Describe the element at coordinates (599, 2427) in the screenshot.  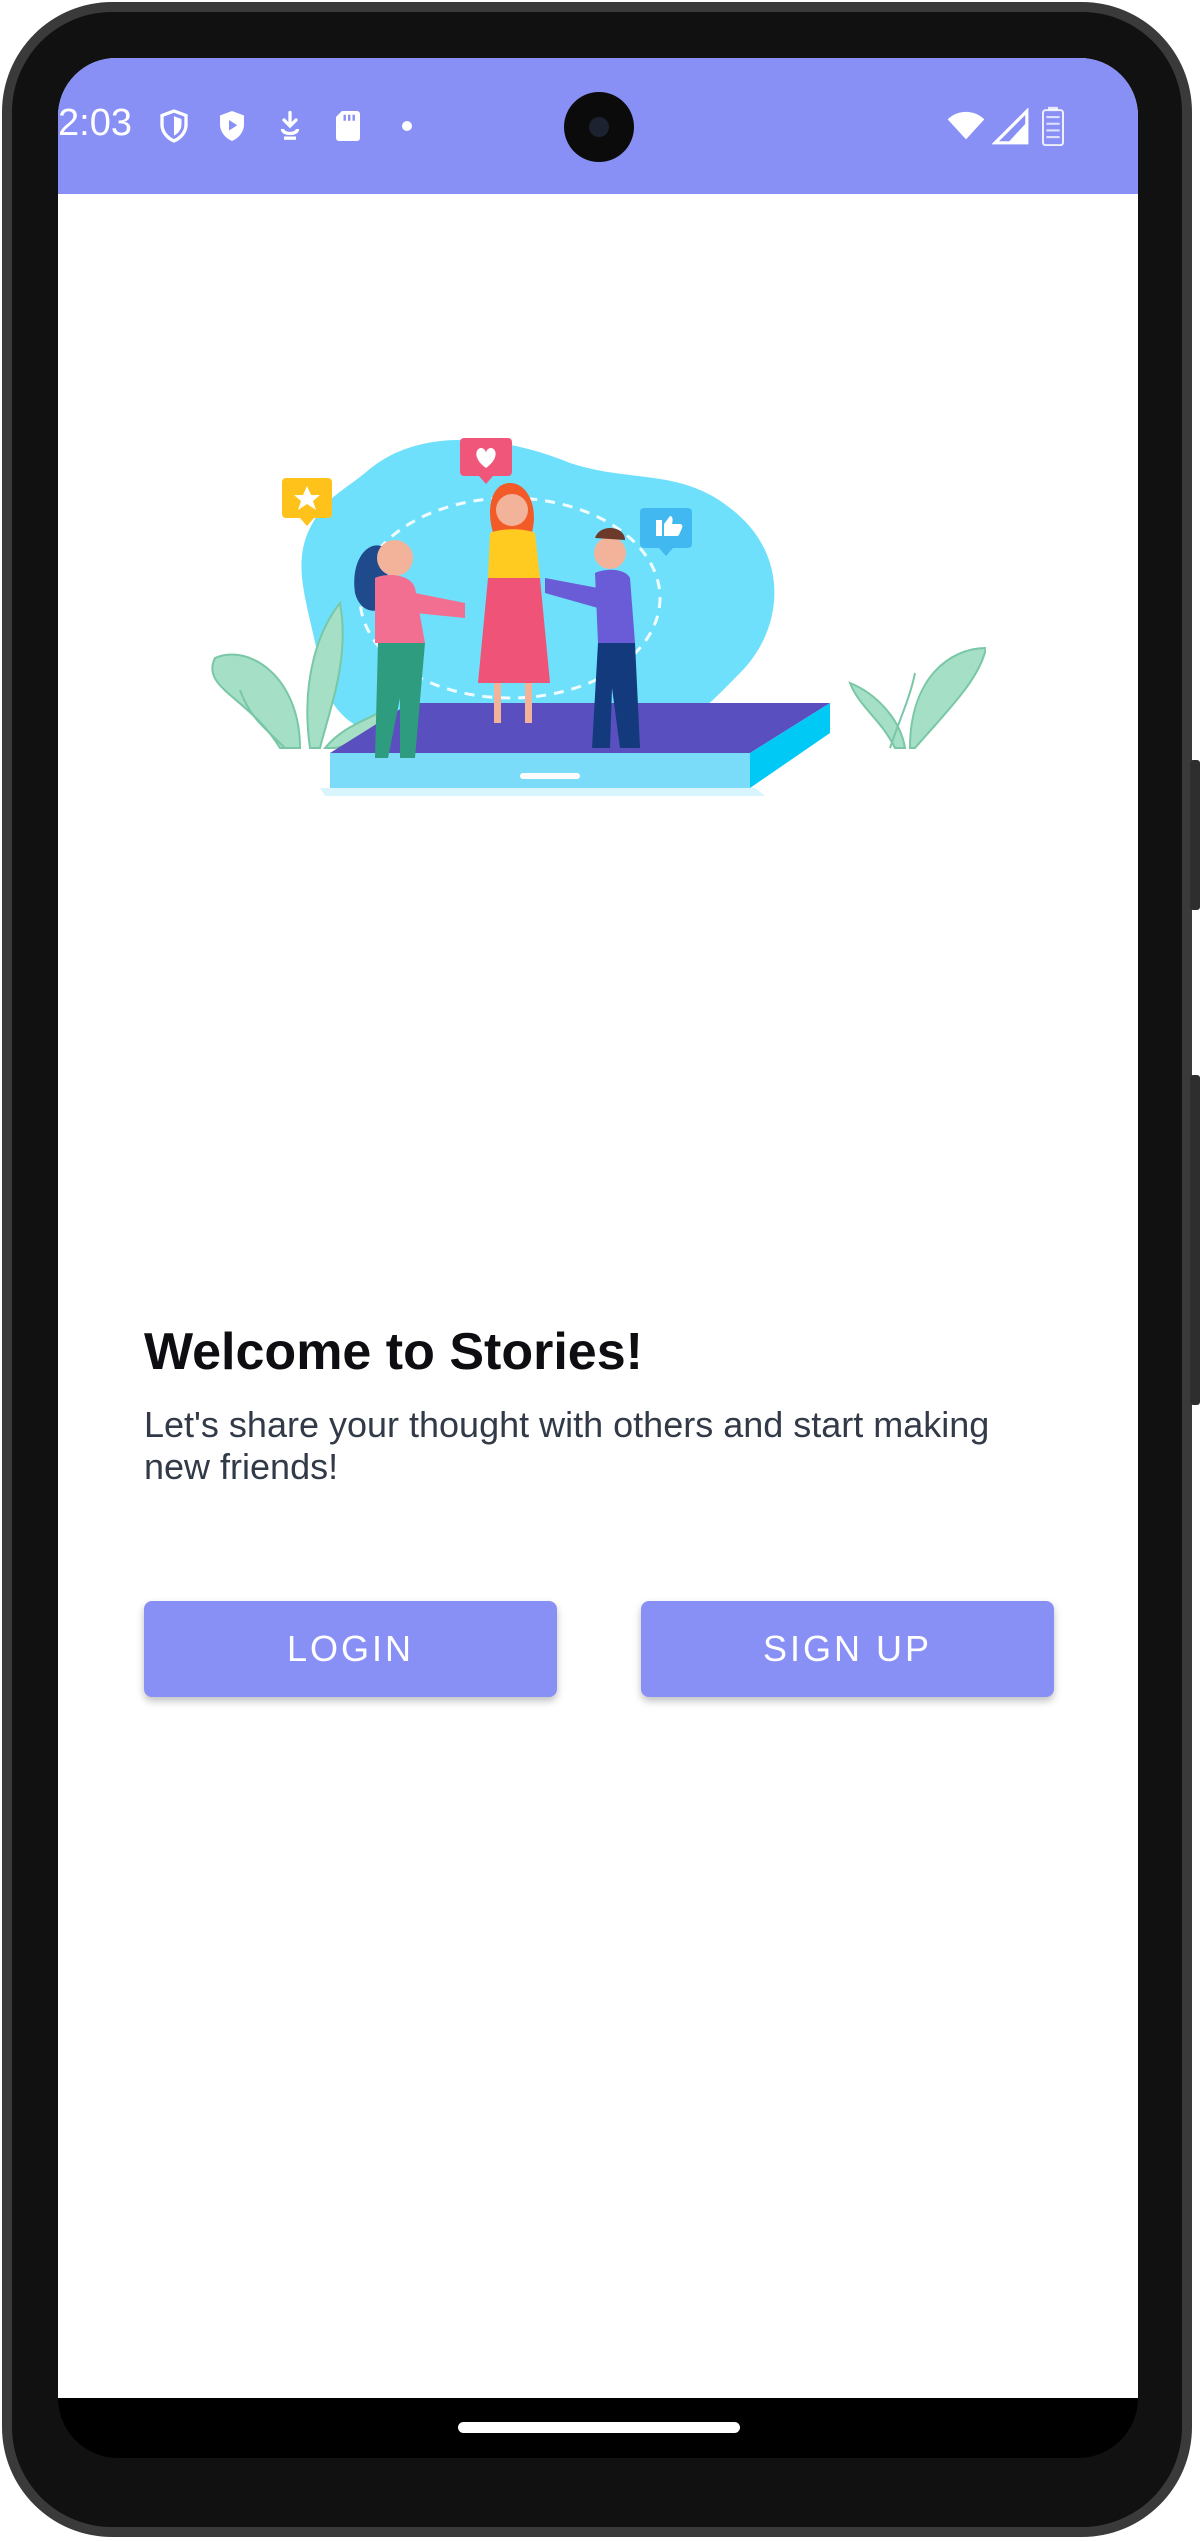
I see `home-gesture-handle` at that location.